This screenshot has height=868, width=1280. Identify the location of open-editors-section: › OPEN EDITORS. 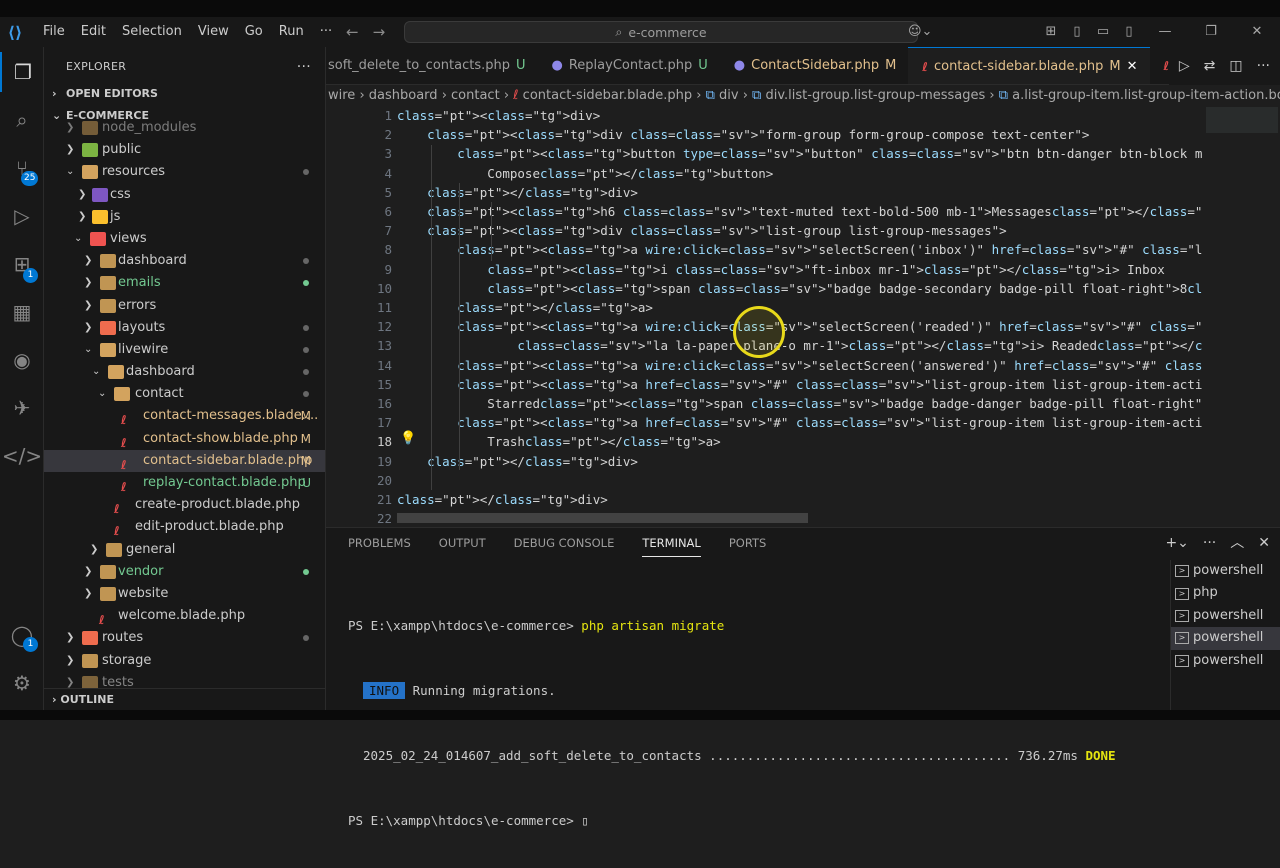
(184, 94).